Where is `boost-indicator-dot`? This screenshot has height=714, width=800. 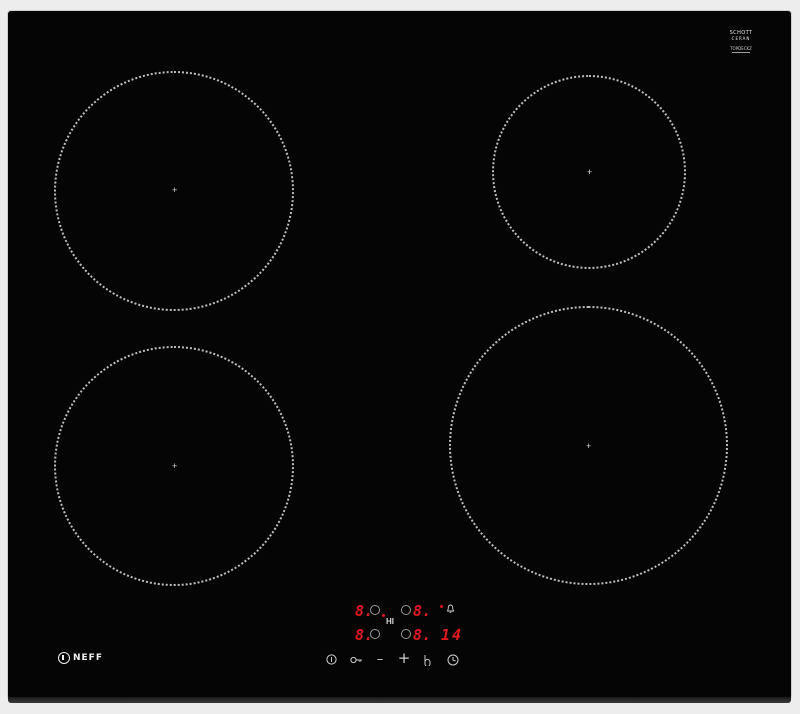
boost-indicator-dot is located at coordinates (383, 615).